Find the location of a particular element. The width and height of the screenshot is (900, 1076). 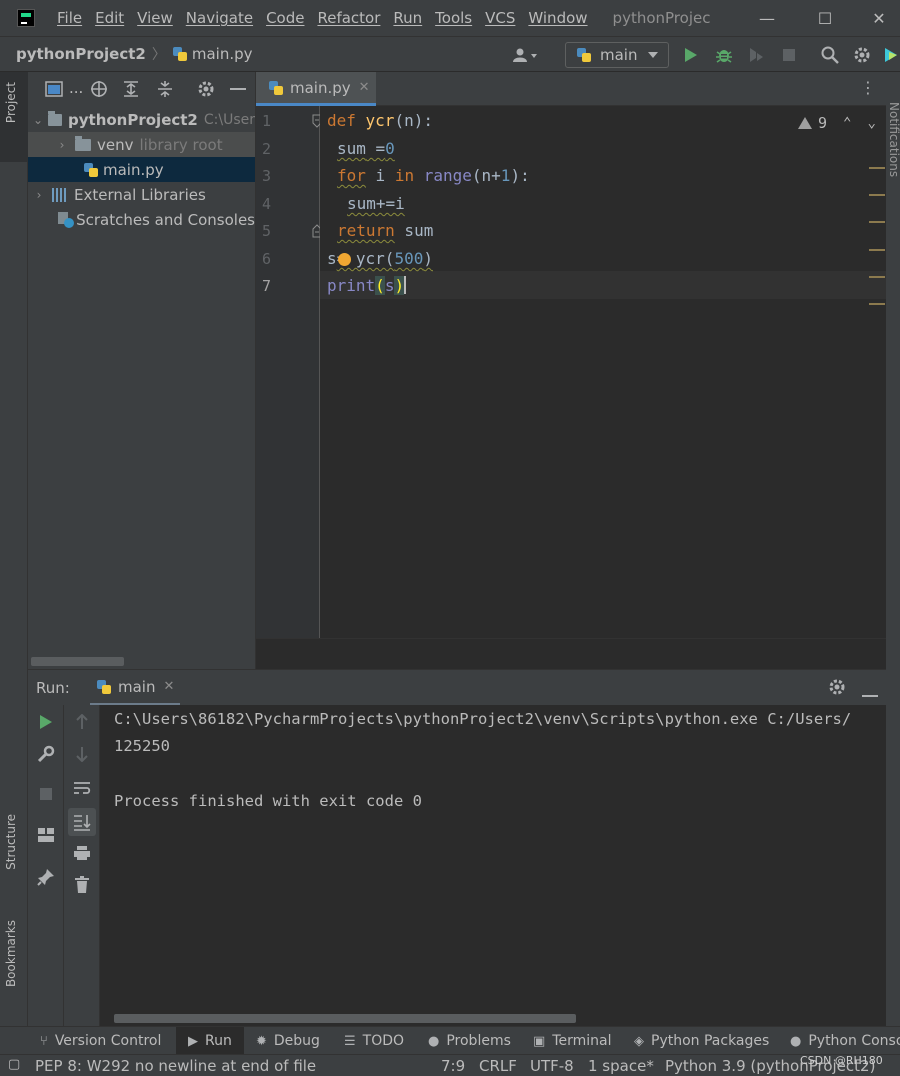

tool-window-debug: ✹ Debug is located at coordinates (288, 1041).